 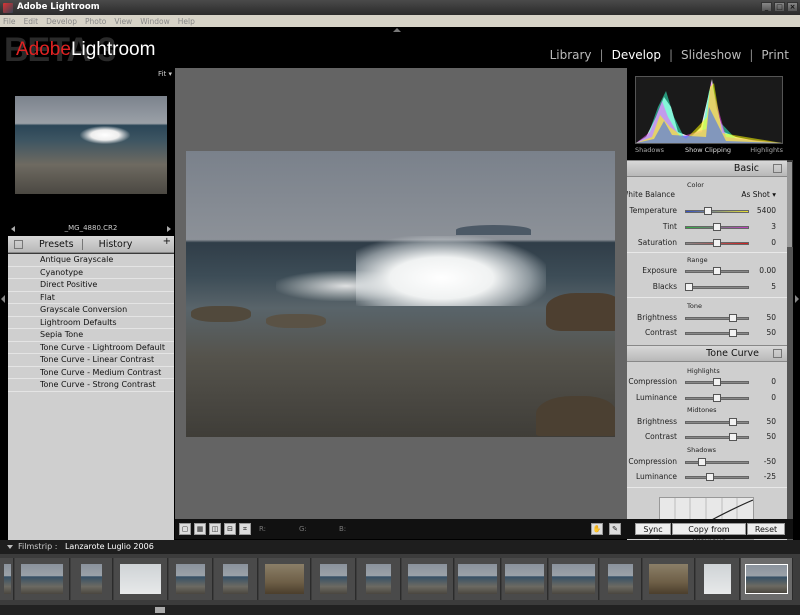 I want to click on preset-item: Tone Curve - Strong Contrast, so click(x=91, y=385).